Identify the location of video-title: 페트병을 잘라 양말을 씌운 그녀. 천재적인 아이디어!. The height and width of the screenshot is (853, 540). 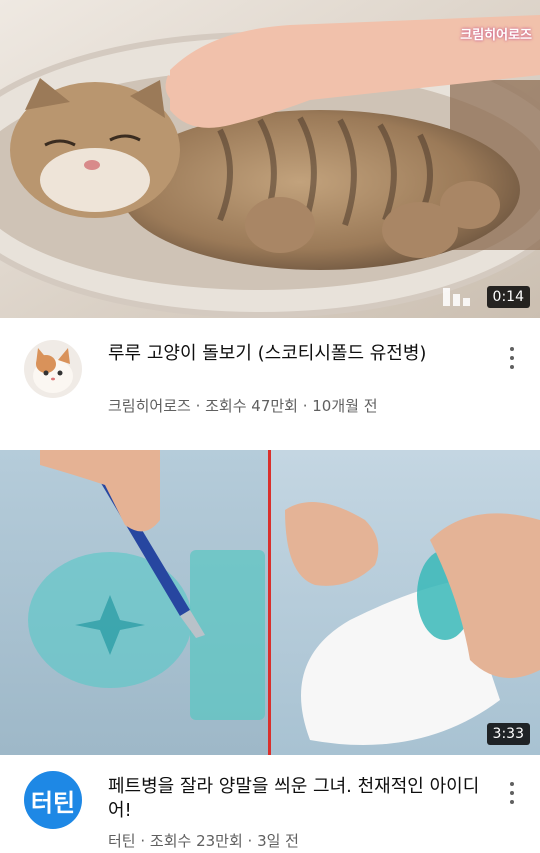
(298, 799).